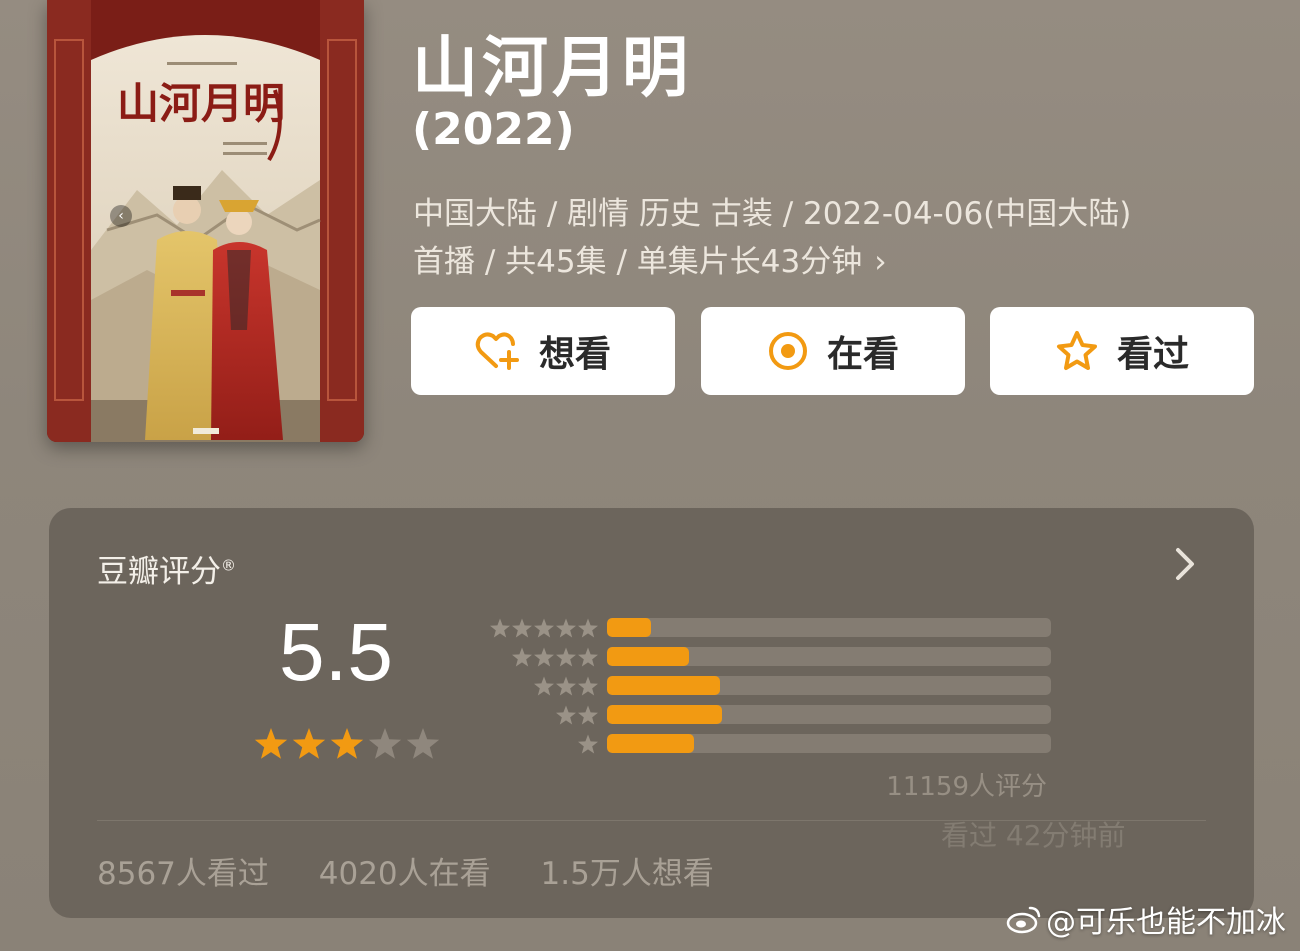 This screenshot has height=951, width=1300. Describe the element at coordinates (638, 262) in the screenshot. I see `meta-line-2: 首播 / 共45集 / 单集片长43分钟` at that location.